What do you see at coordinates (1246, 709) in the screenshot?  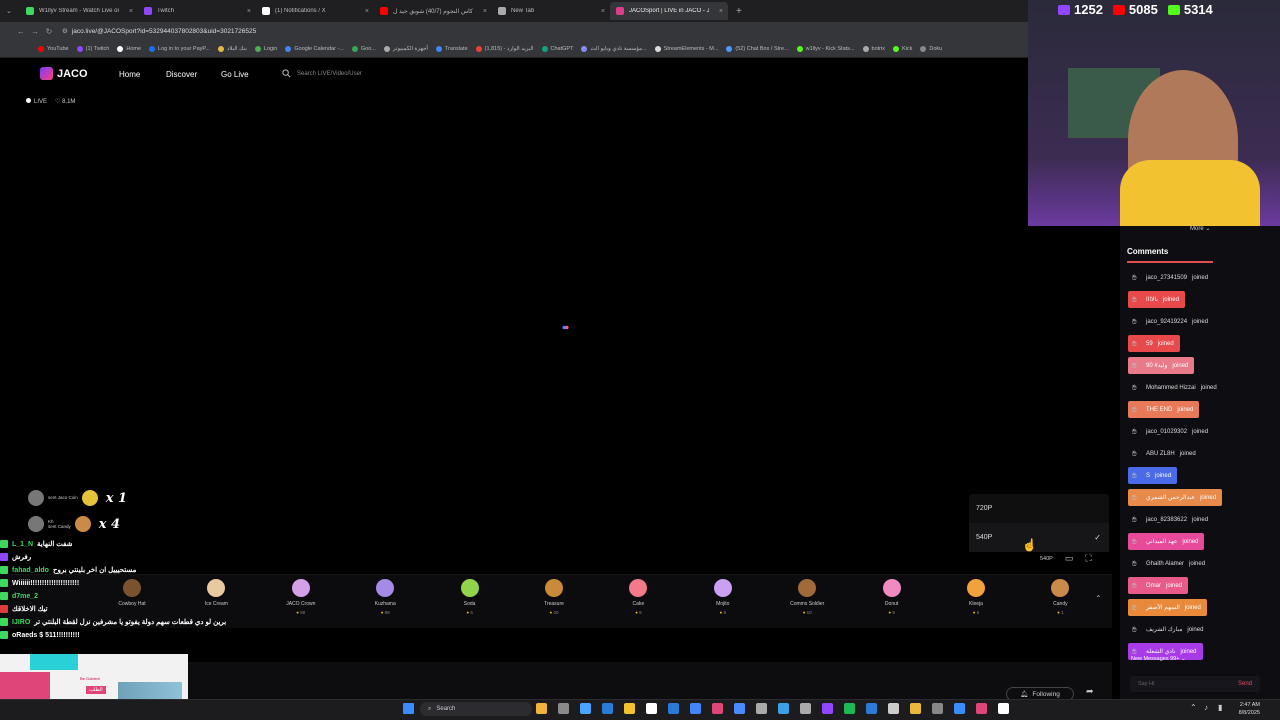 I see `taskbar-clock: 2:47 AM 8/8/2025` at bounding box center [1246, 709].